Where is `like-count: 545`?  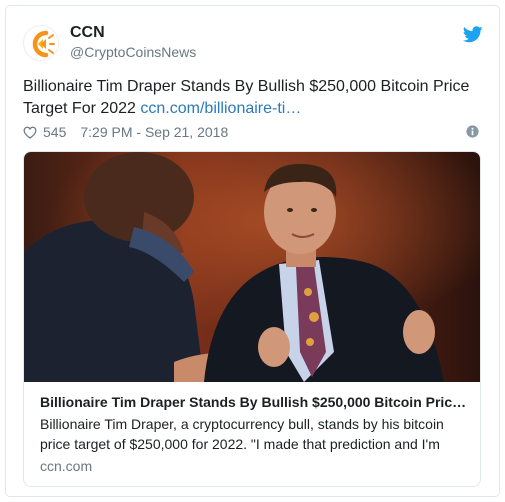 like-count: 545 is located at coordinates (54, 132).